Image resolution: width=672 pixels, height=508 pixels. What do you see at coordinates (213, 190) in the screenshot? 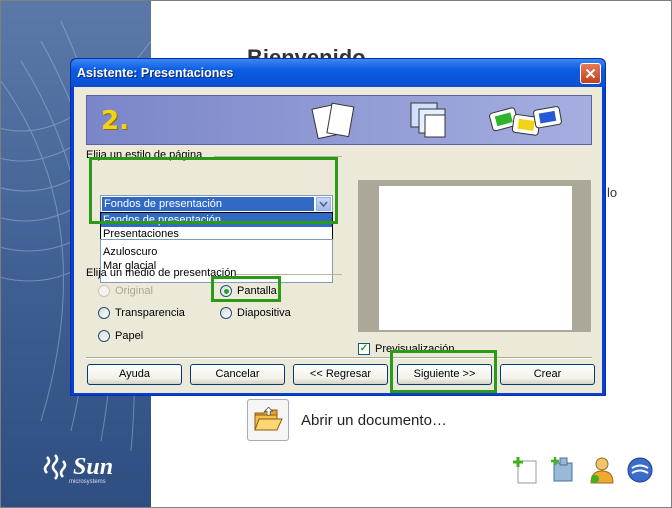
I see `highlight-page-style-dropdown` at bounding box center [213, 190].